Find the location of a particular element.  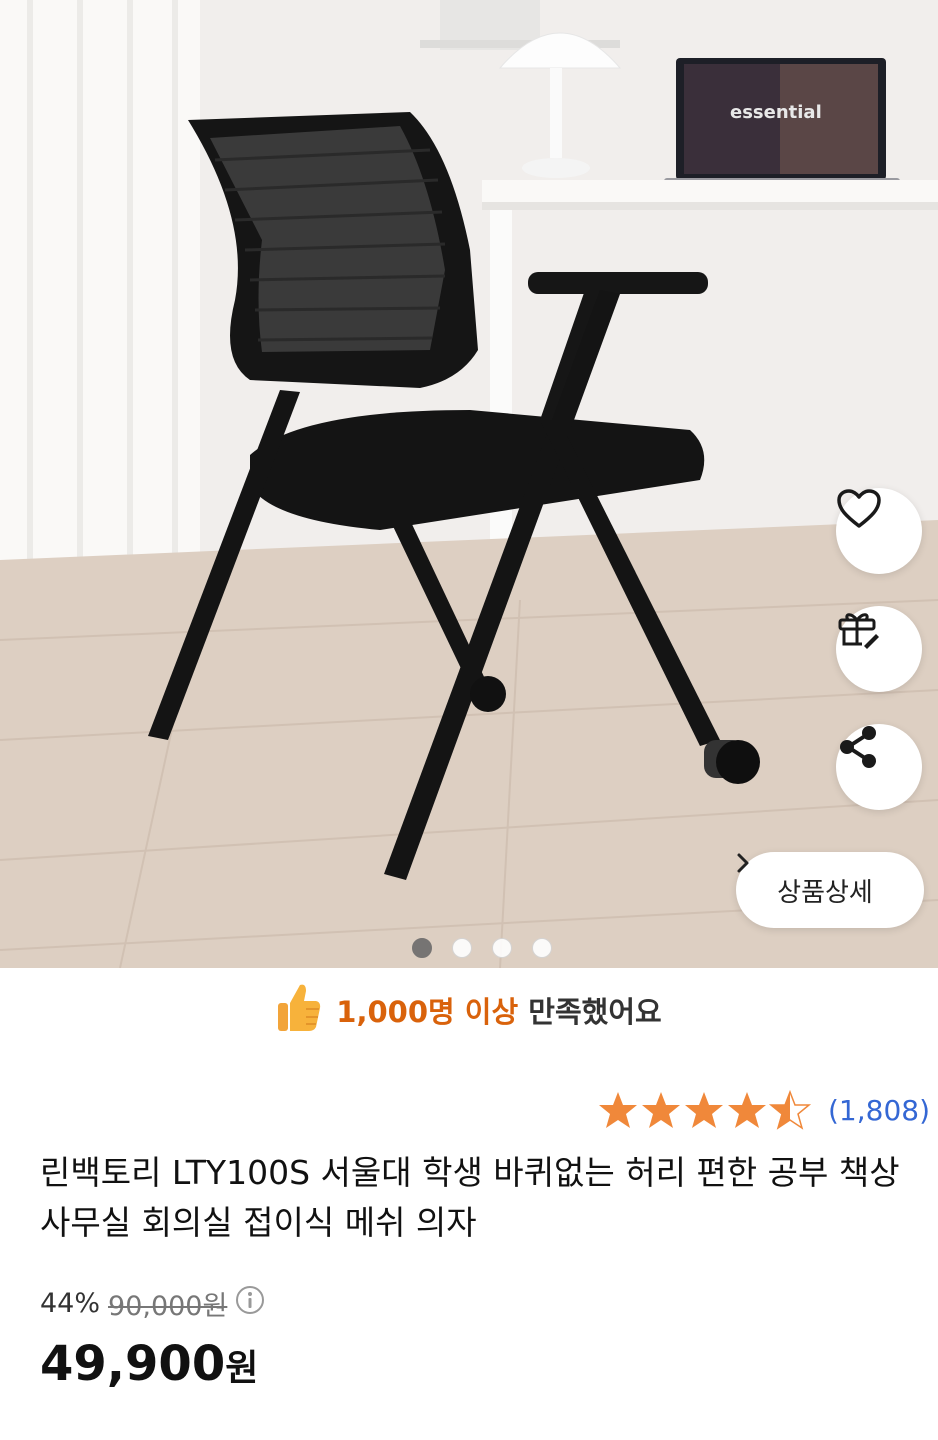

original-price: 90,000원 is located at coordinates (168, 1306).